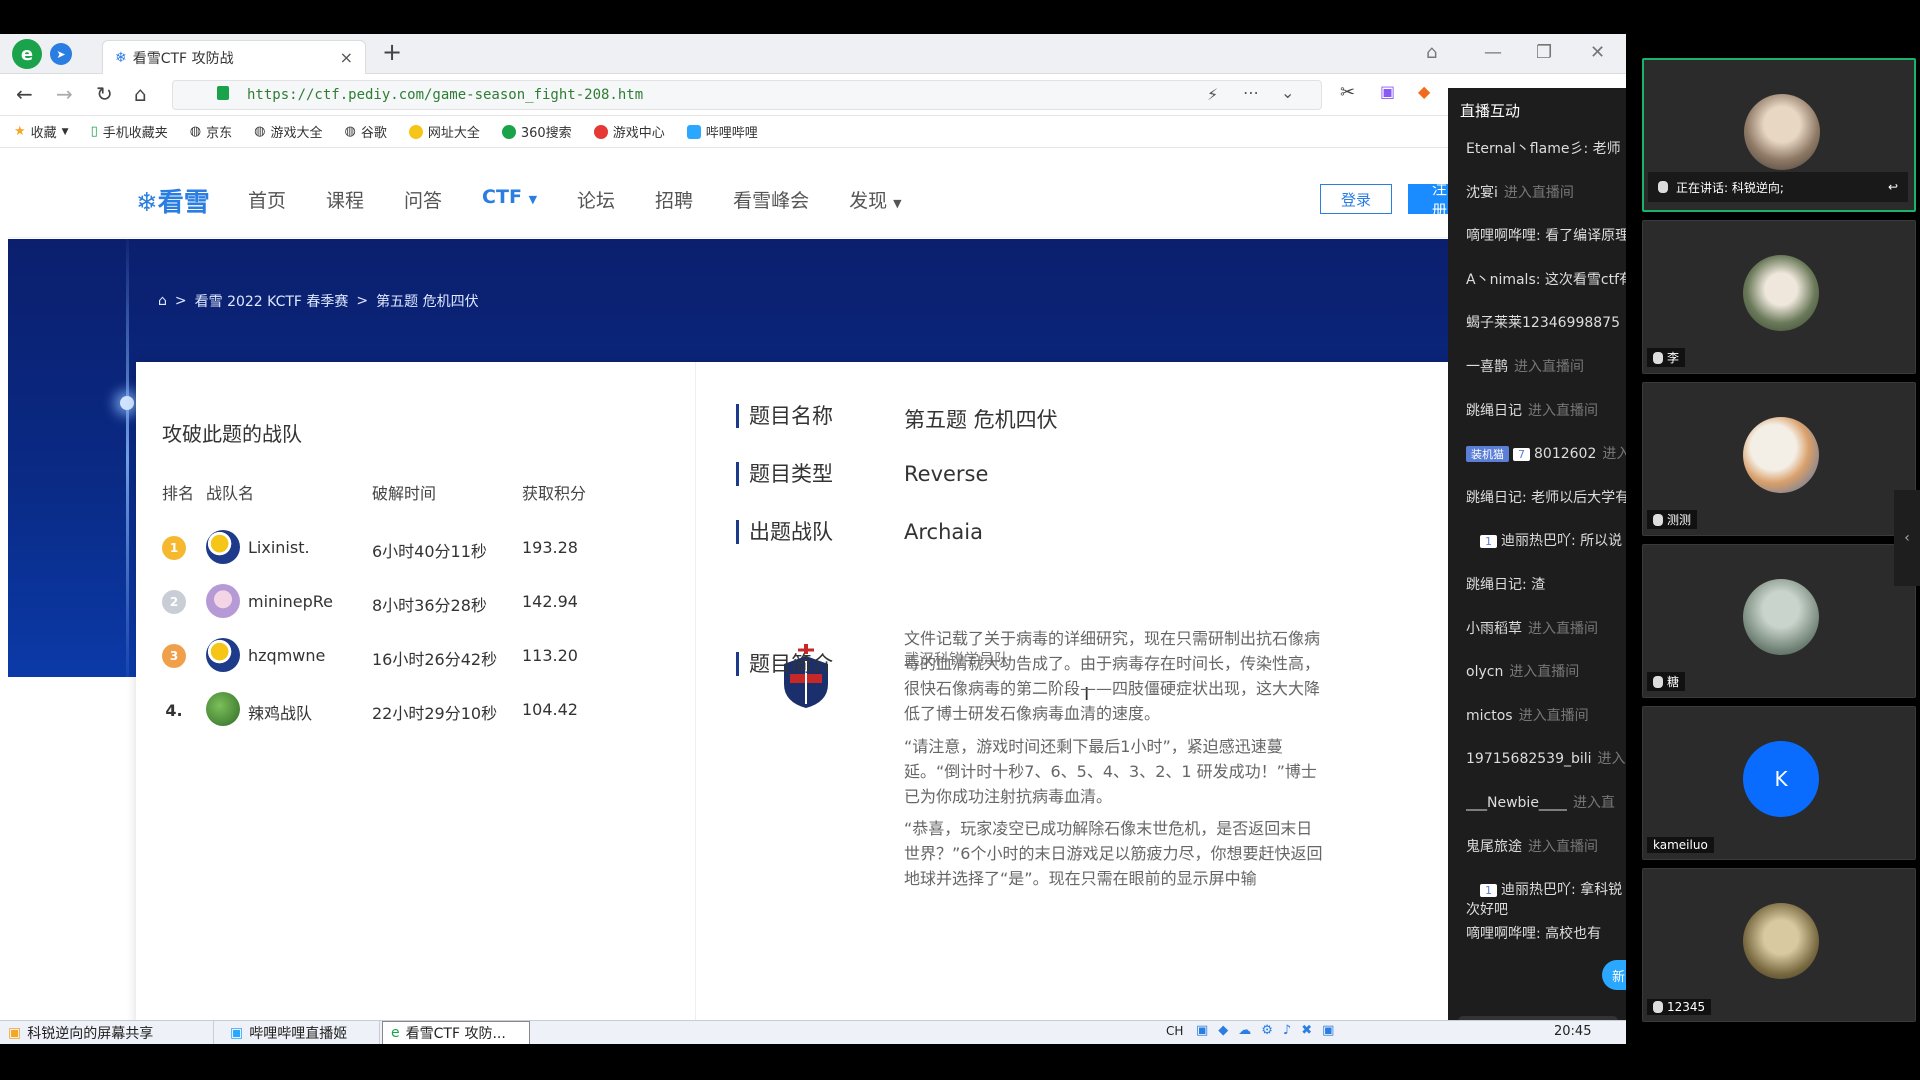 The height and width of the screenshot is (1080, 1920). Describe the element at coordinates (107, 1032) in the screenshot. I see `taskbar-item: ▣ 科锐逆向的屏幕共享` at that location.